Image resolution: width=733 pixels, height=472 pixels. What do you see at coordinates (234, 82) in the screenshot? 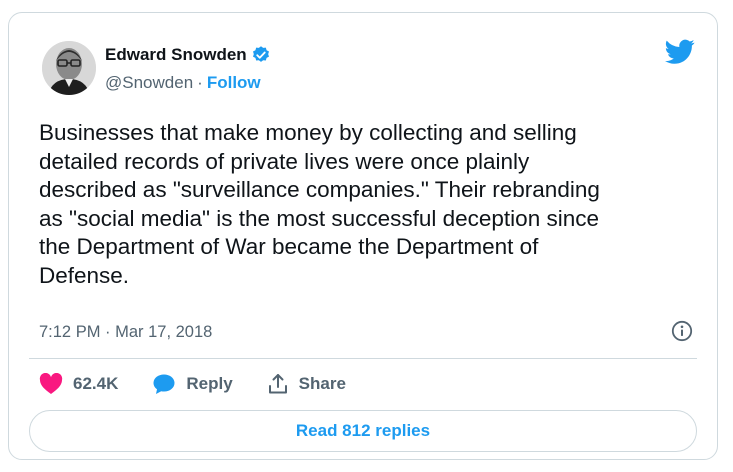
I see `follow-link: Follow` at bounding box center [234, 82].